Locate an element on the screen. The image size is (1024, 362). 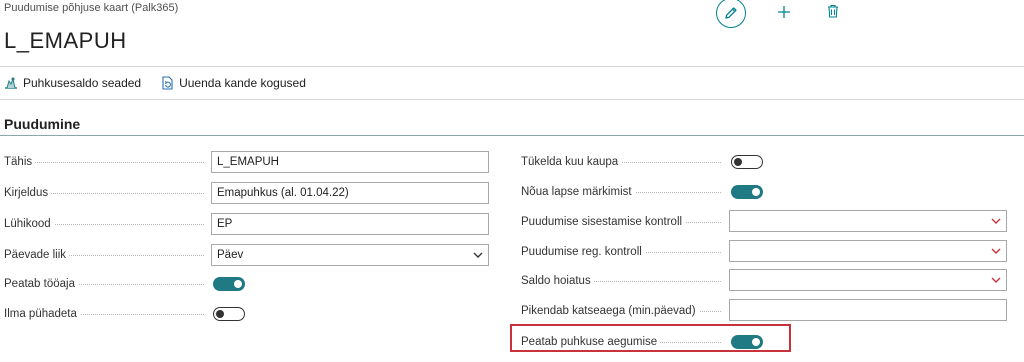
section-title: Puudumine is located at coordinates (42, 124).